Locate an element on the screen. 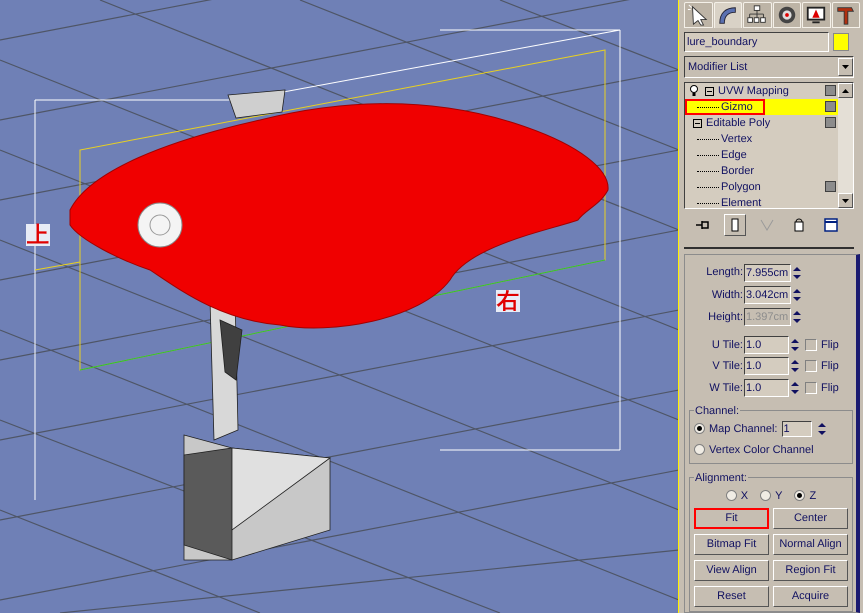  radio-label: Map Channel: is located at coordinates (743, 429).